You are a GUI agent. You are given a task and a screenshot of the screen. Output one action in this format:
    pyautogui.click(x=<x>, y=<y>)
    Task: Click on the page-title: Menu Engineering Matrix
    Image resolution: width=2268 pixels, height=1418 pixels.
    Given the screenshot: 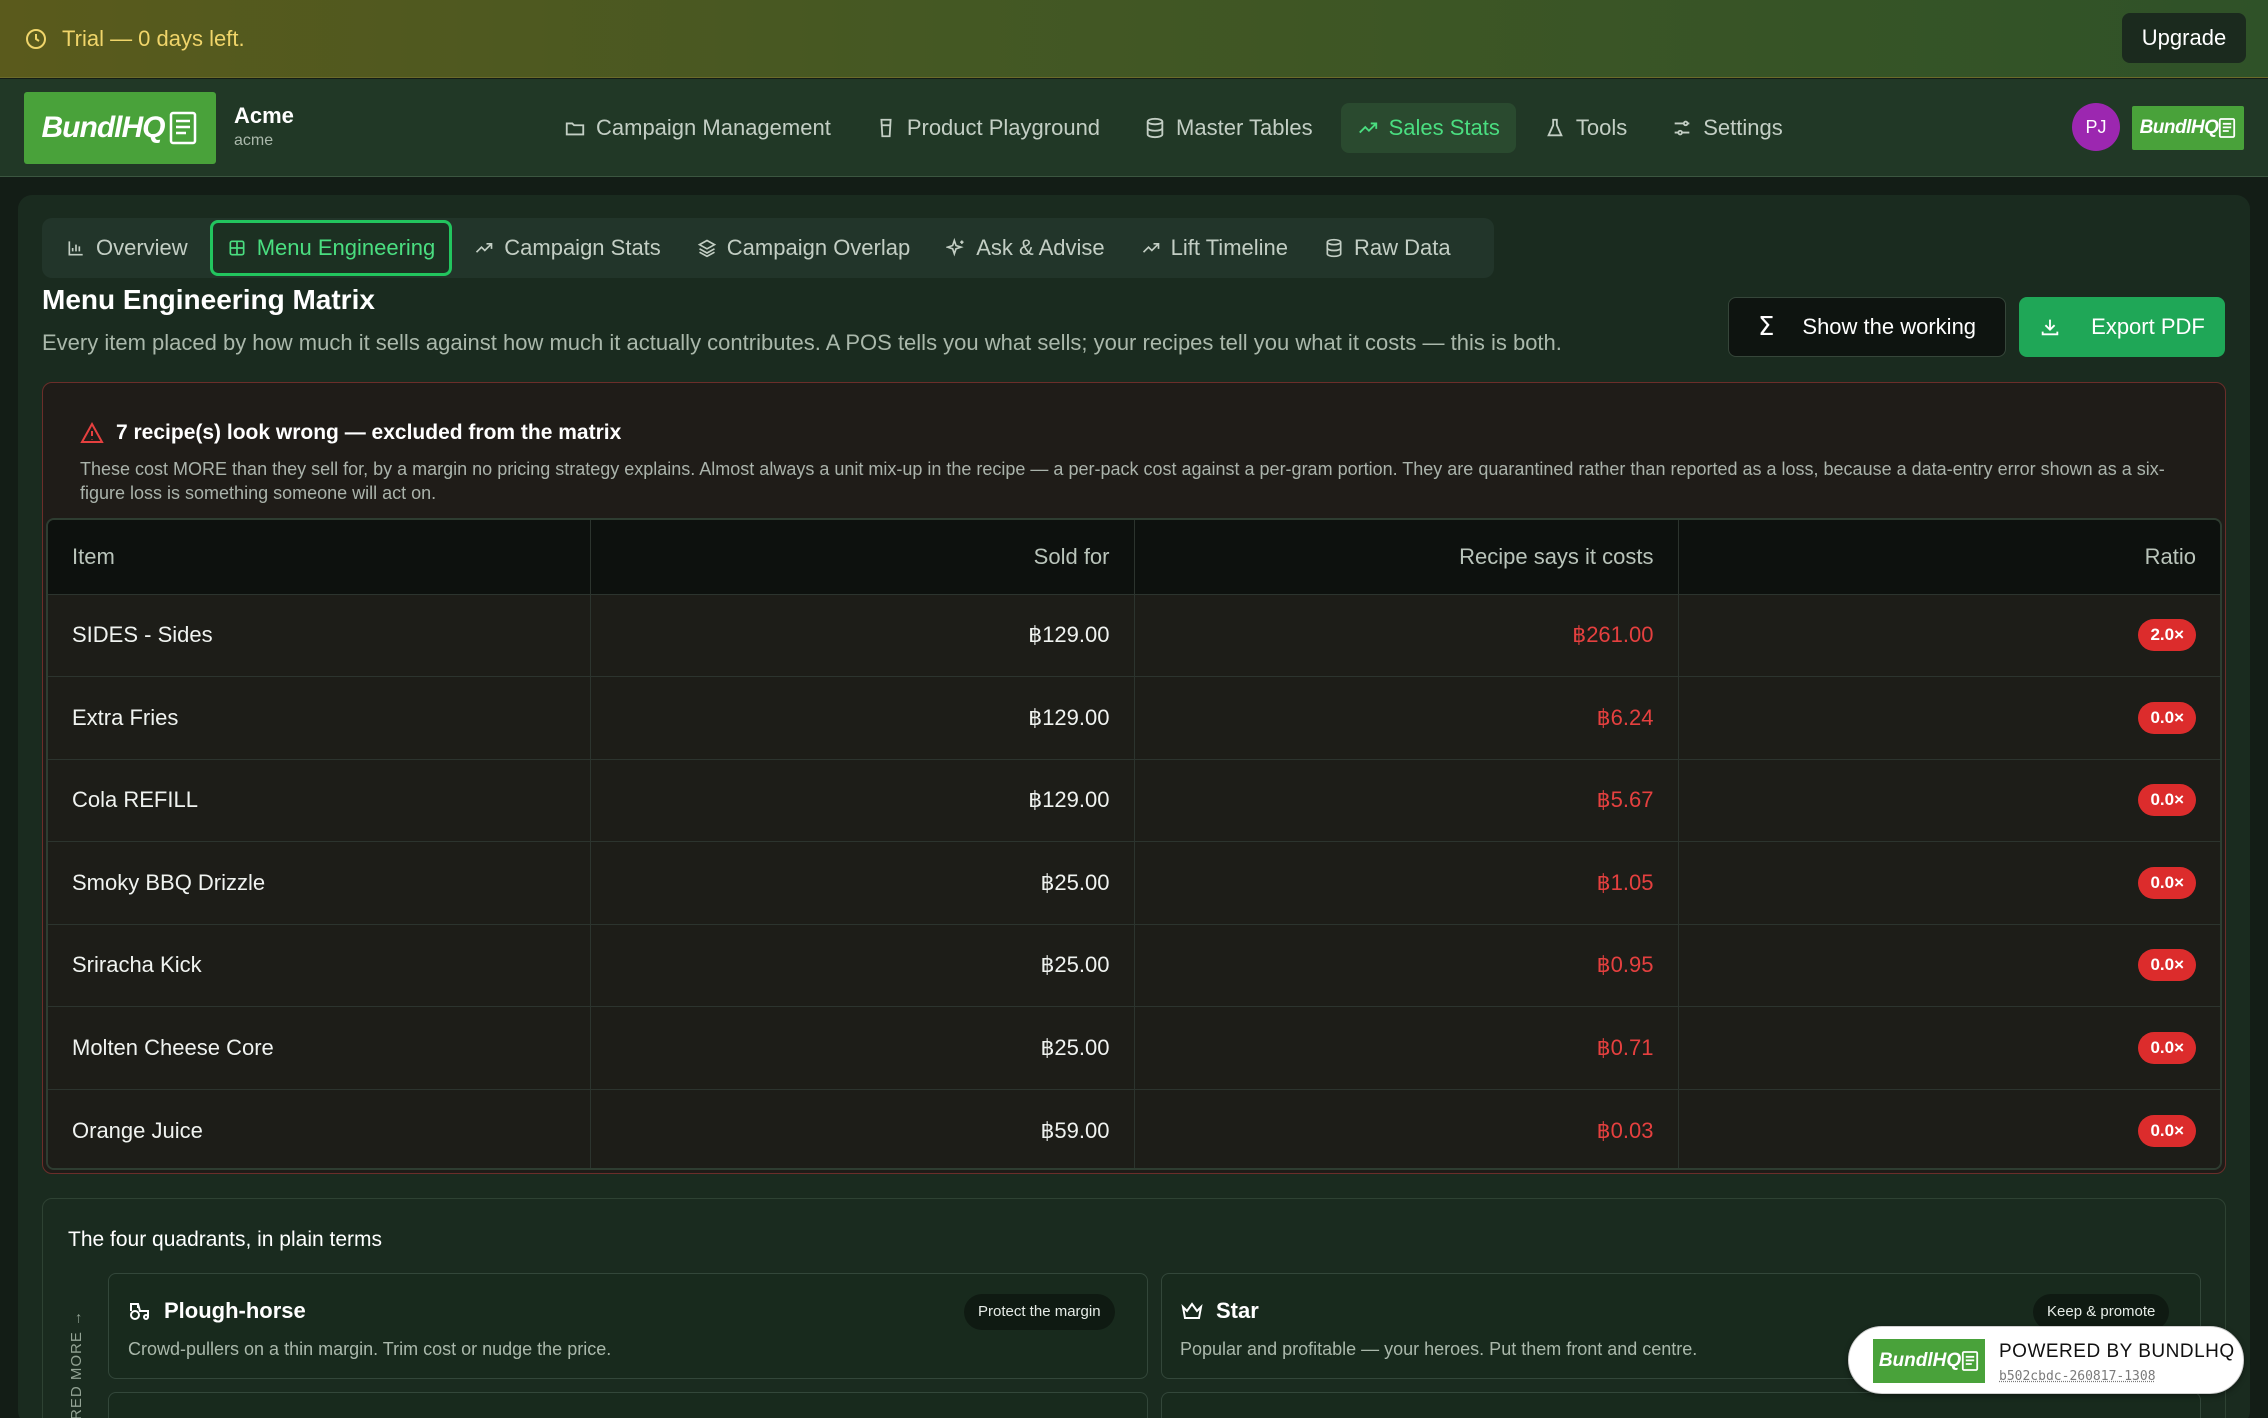 What is the action you would take?
    pyautogui.click(x=208, y=300)
    